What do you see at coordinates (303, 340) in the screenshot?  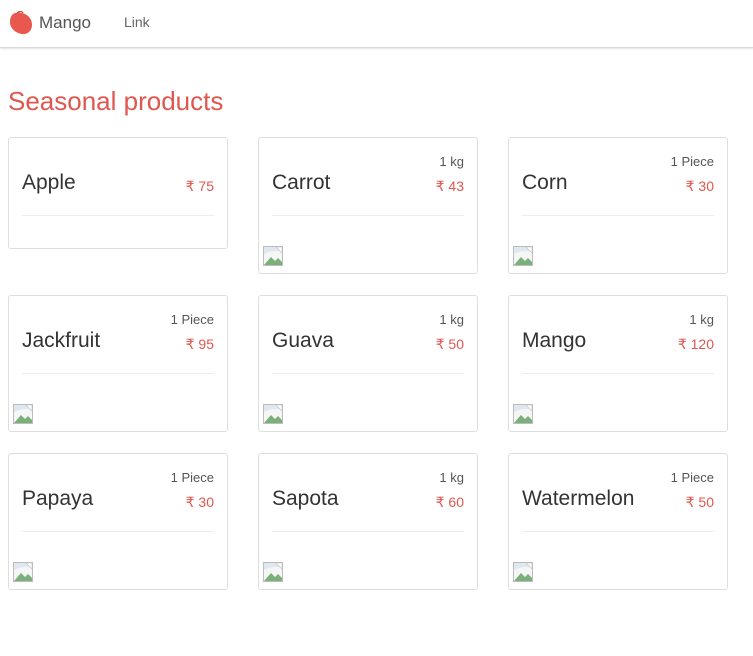 I see `product-name: Guava` at bounding box center [303, 340].